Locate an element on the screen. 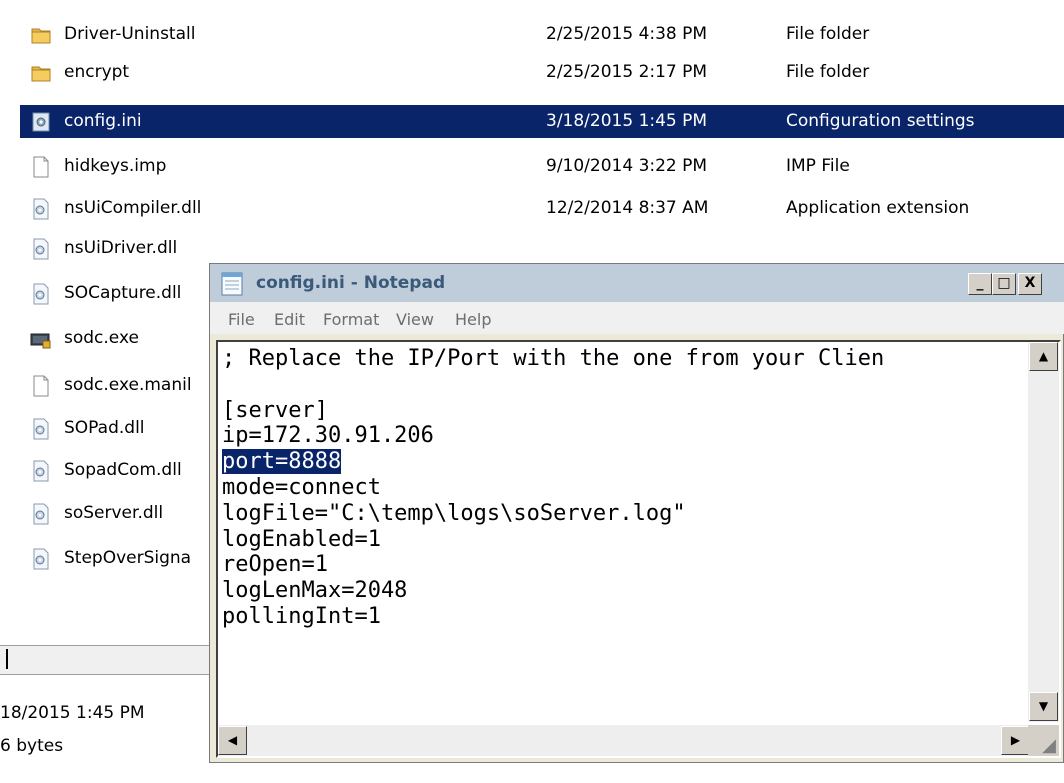 The height and width of the screenshot is (783, 1064). file-name: Driver-Uninstall is located at coordinates (130, 34).